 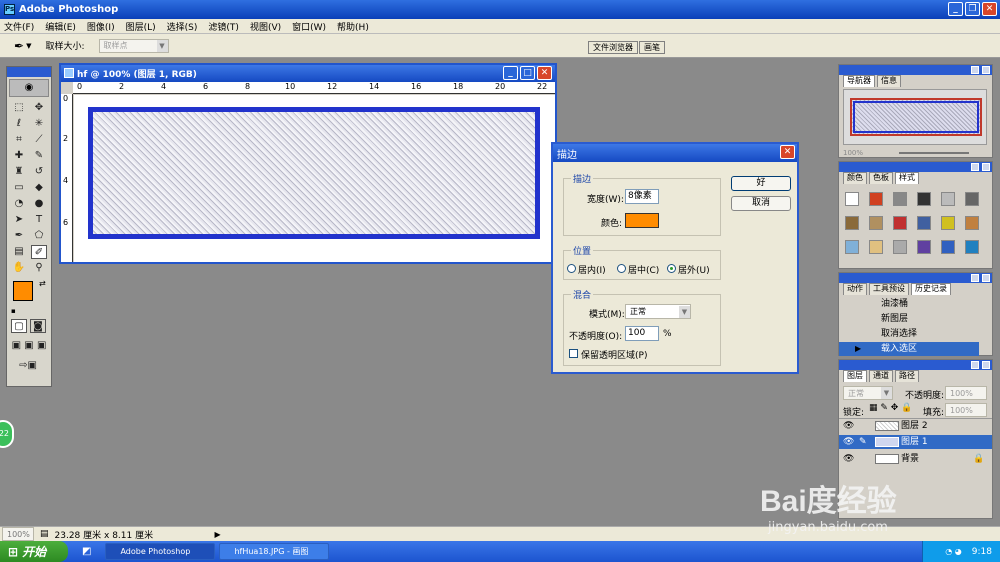 I want to click on menu-edit: 编辑(E), so click(x=60, y=26).